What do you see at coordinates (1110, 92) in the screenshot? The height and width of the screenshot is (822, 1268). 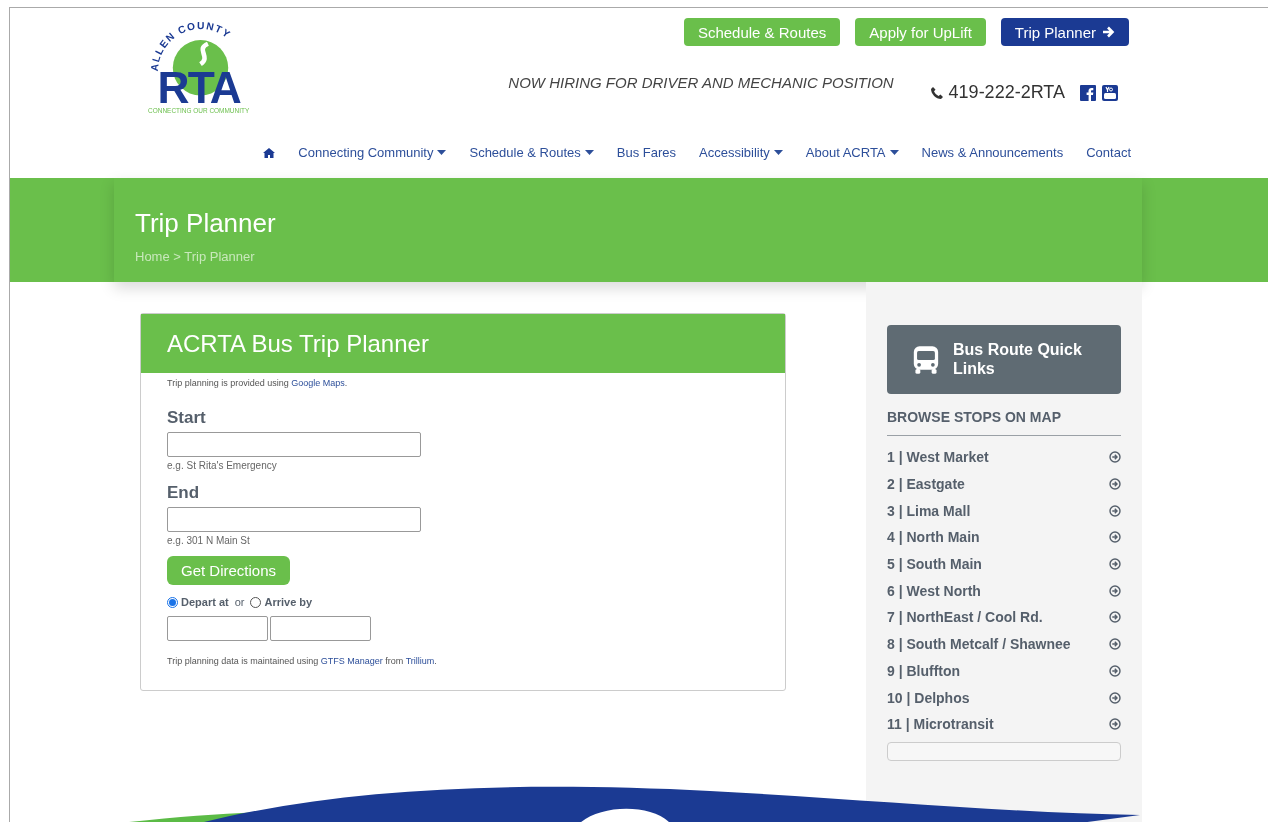 I see `youtube-icon` at bounding box center [1110, 92].